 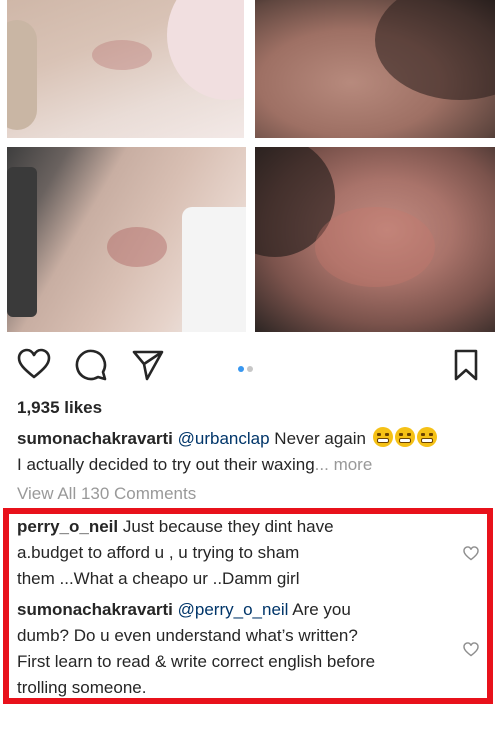 I want to click on comment-text: Just because they dint have, so click(x=226, y=526).